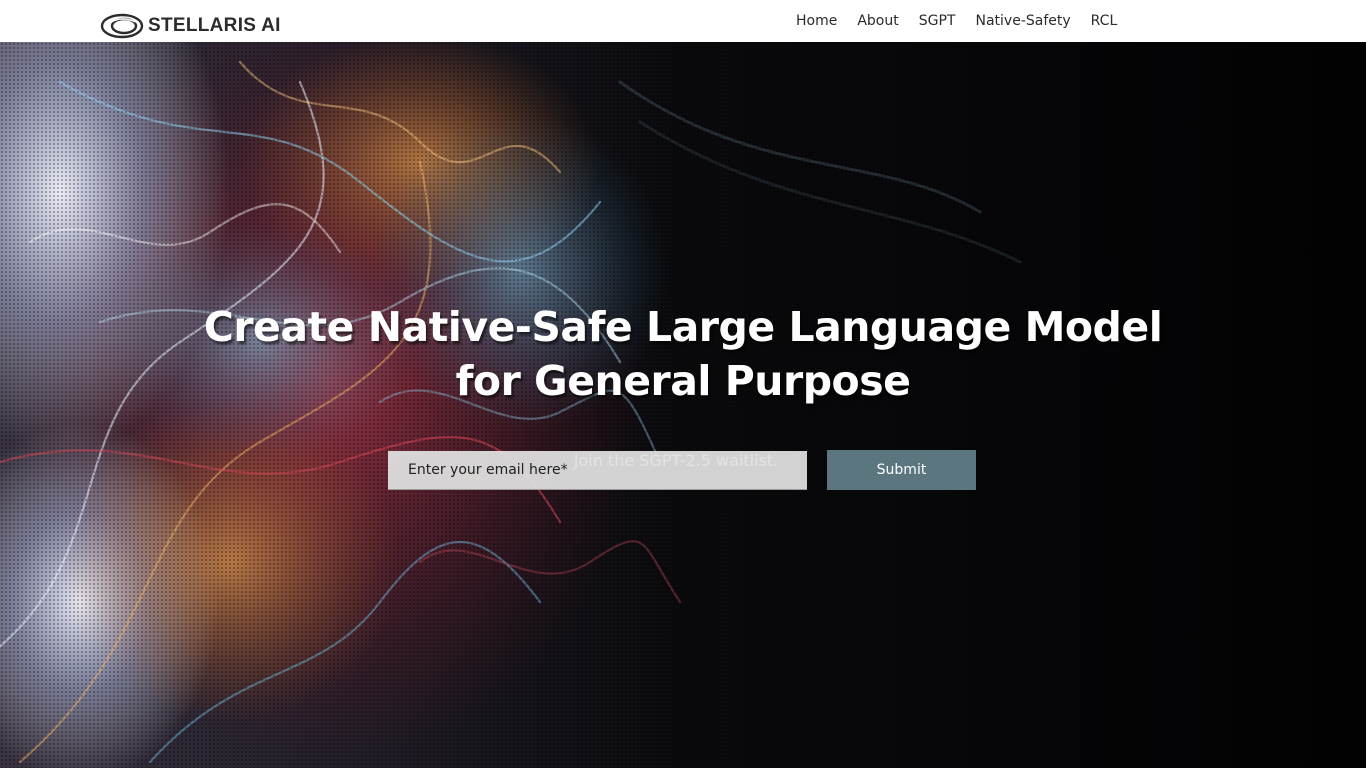 Image resolution: width=1366 pixels, height=768 pixels. What do you see at coordinates (816, 21) in the screenshot?
I see `nav-item-home: Home` at bounding box center [816, 21].